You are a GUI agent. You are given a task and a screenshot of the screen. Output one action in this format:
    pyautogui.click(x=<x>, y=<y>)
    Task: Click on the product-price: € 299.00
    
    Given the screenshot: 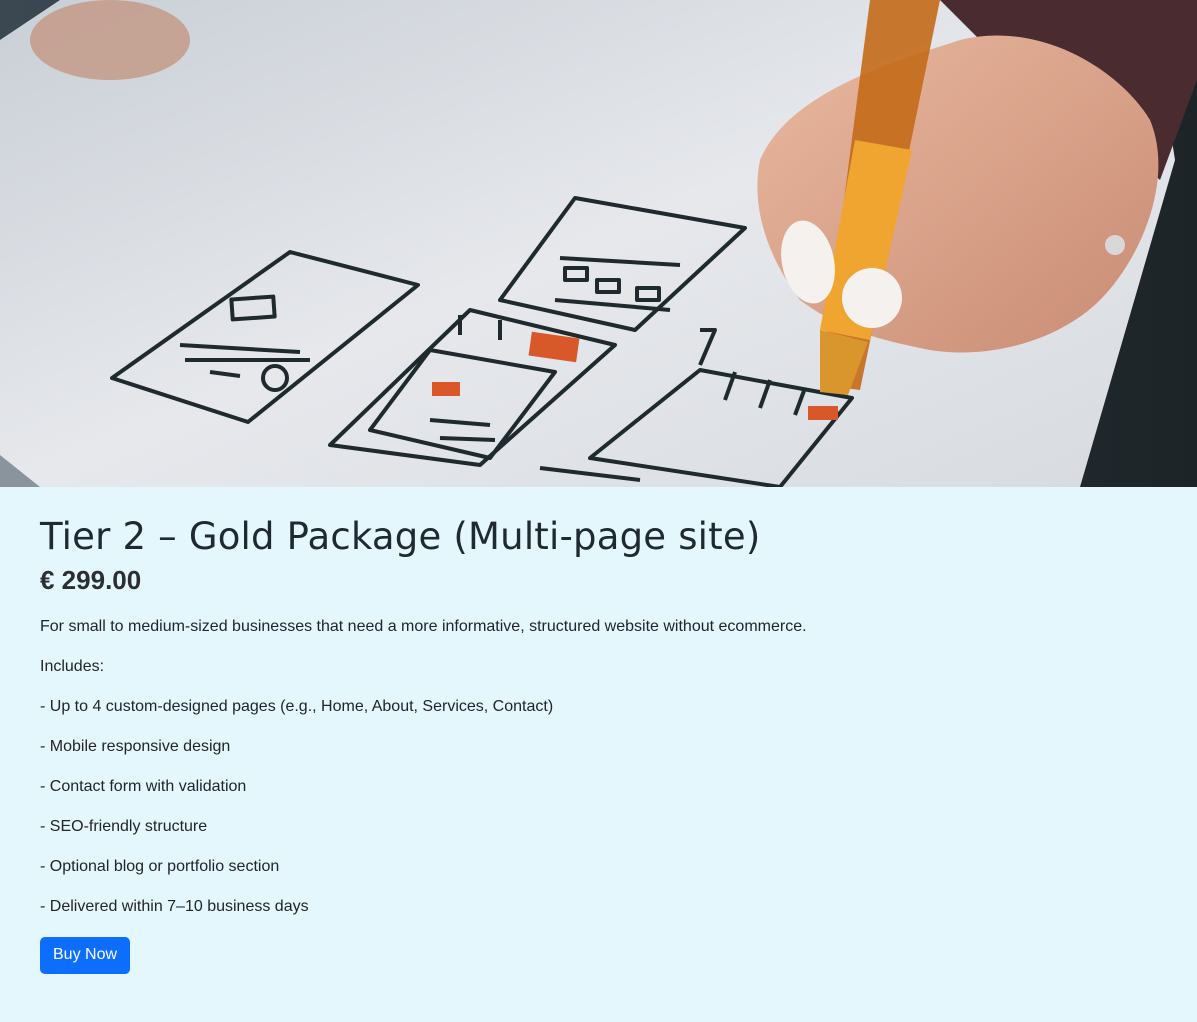 What is the action you would take?
    pyautogui.click(x=91, y=580)
    